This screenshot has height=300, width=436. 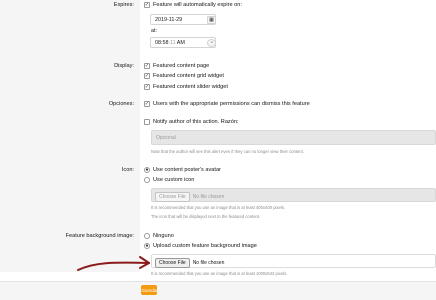 I want to click on save-button: Guardar, so click(x=149, y=290).